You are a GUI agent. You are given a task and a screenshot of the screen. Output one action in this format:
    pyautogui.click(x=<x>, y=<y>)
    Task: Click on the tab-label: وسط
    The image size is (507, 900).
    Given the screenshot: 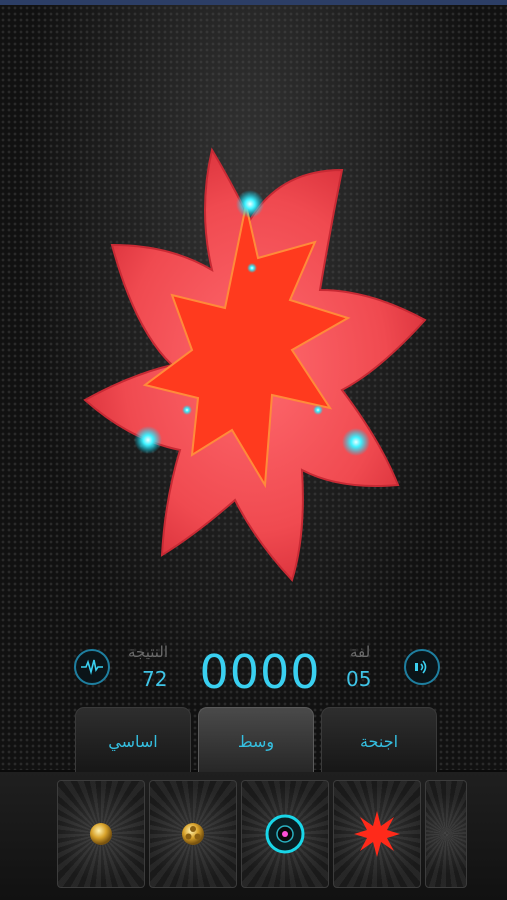 What is the action you would take?
    pyautogui.click(x=256, y=741)
    